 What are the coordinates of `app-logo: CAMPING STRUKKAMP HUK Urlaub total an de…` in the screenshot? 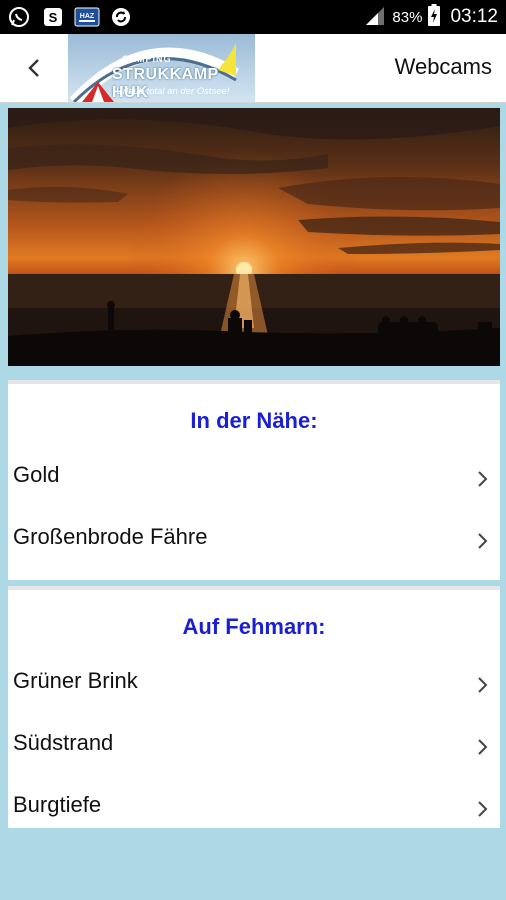 It's located at (161, 68).